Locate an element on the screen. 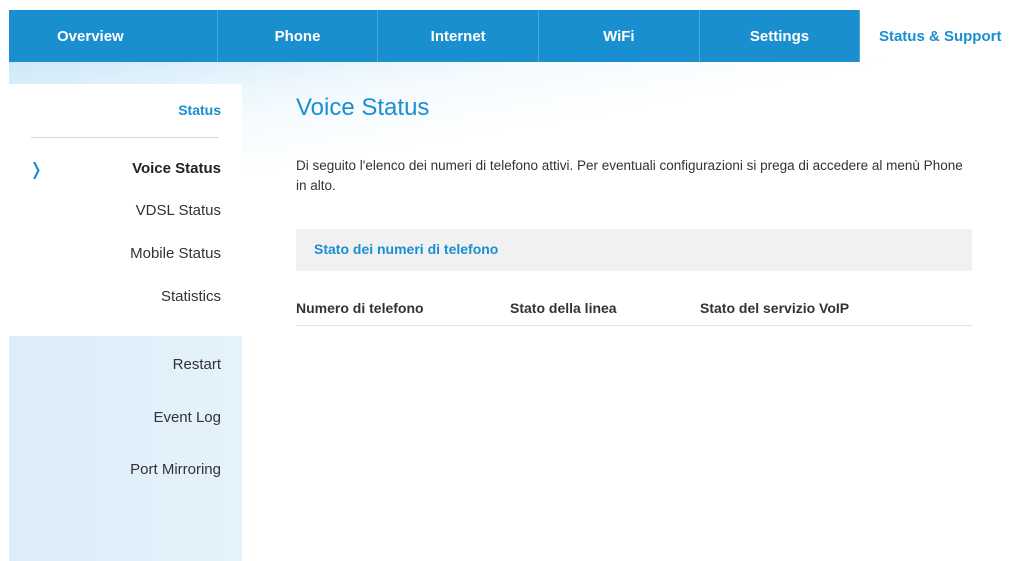 This screenshot has height=561, width=1020. tab-internet: Internet is located at coordinates (459, 36).